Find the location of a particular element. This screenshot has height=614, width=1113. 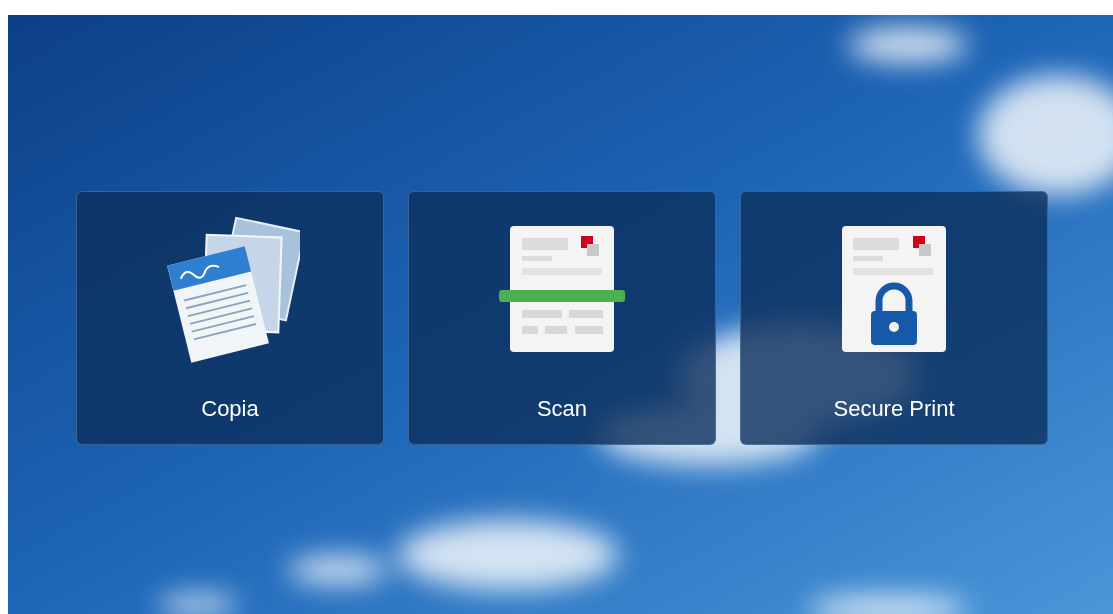

locked-document-icon is located at coordinates (894, 289).